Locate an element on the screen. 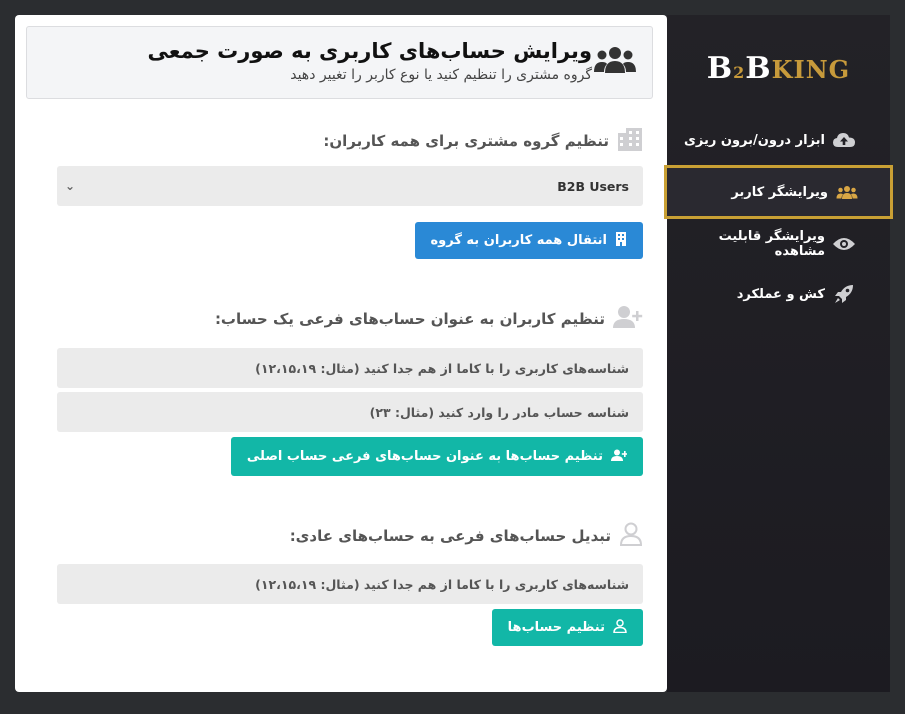  page-title: ویرایش حساب‌های کاربری به صورت جمعی is located at coordinates (369, 51).